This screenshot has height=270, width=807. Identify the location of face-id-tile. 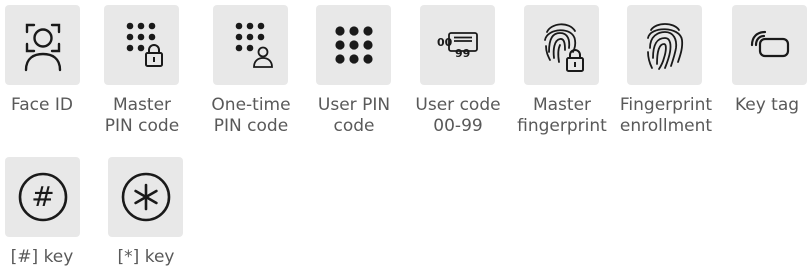
(42, 45).